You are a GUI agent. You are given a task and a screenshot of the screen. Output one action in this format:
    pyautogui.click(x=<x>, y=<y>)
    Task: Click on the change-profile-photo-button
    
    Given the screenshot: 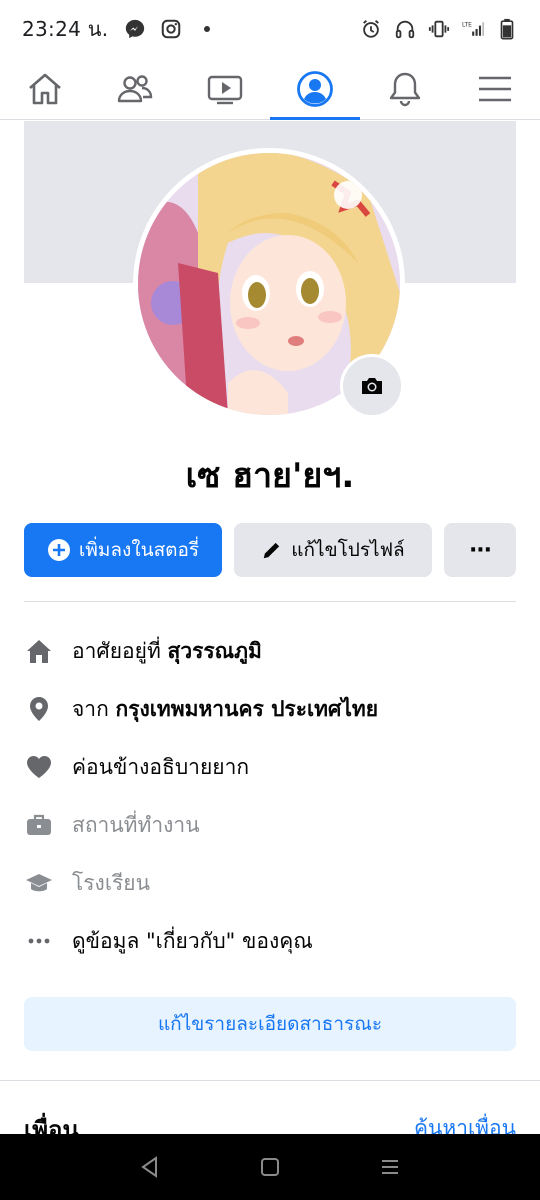 What is the action you would take?
    pyautogui.click(x=372, y=386)
    